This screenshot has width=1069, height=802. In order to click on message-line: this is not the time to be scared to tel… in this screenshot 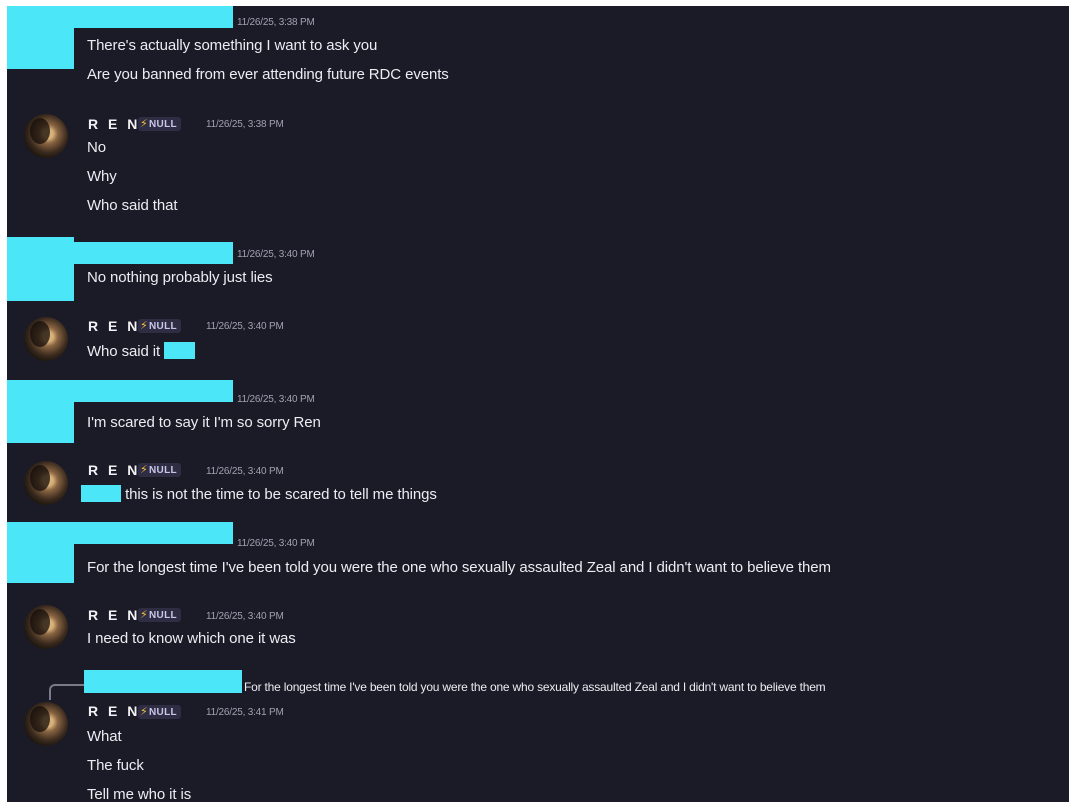, I will do `click(259, 494)`.